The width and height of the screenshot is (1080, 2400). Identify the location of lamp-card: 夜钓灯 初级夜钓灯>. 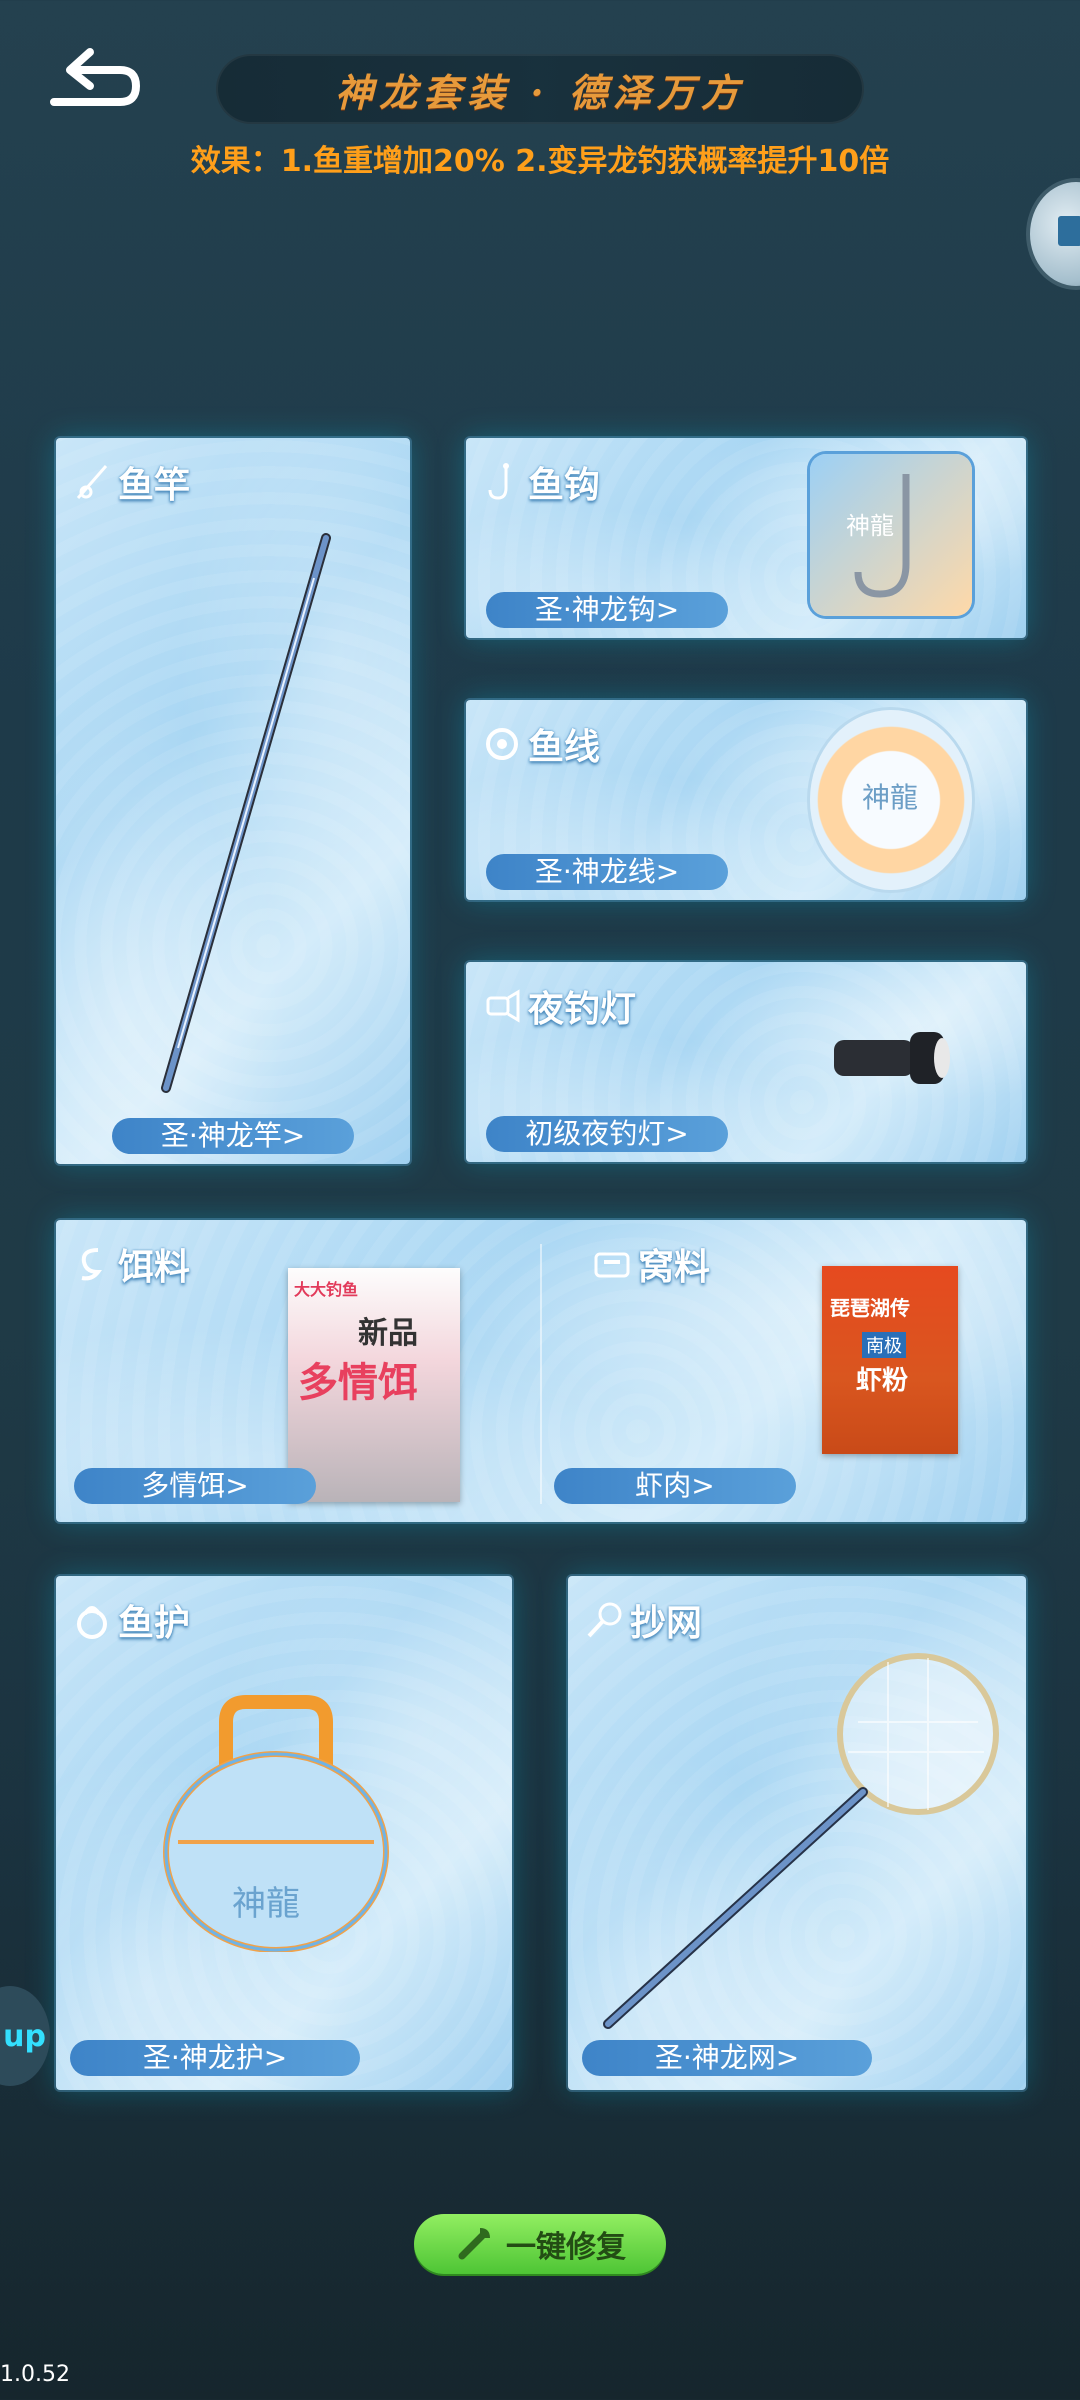
(746, 1062).